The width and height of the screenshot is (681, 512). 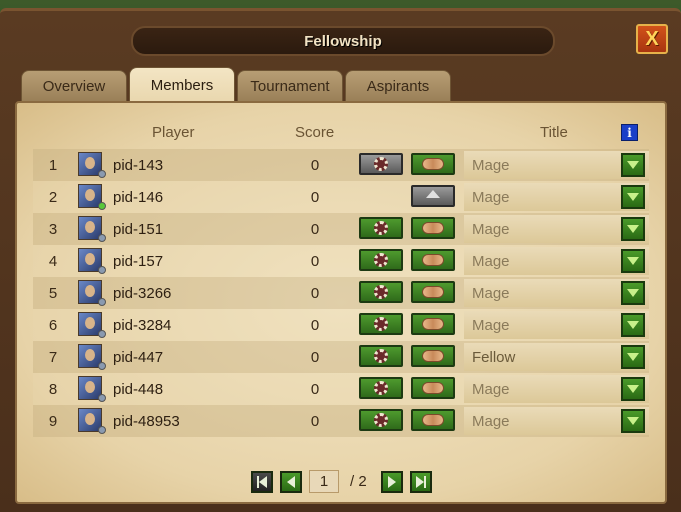 I want to click on title-dropdown: Fellow, so click(x=556, y=357).